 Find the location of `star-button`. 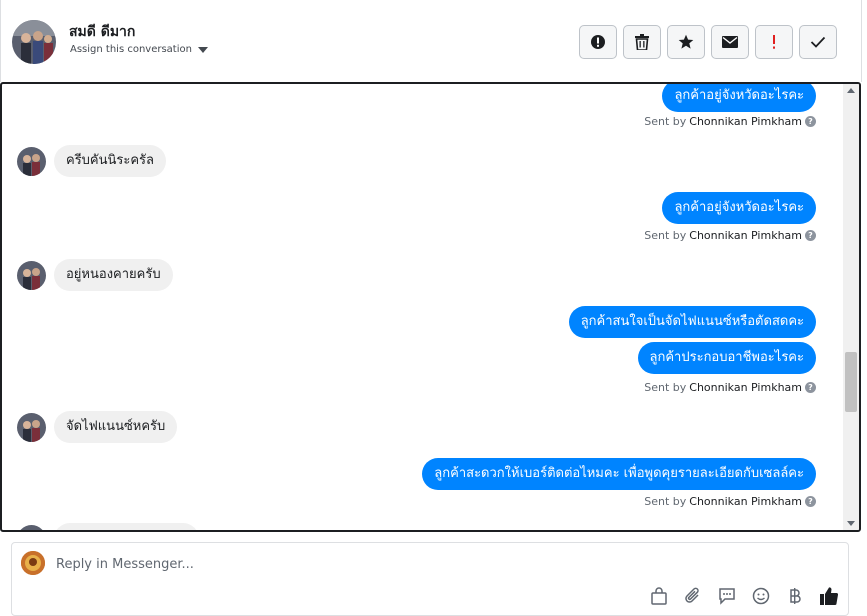

star-button is located at coordinates (686, 42).